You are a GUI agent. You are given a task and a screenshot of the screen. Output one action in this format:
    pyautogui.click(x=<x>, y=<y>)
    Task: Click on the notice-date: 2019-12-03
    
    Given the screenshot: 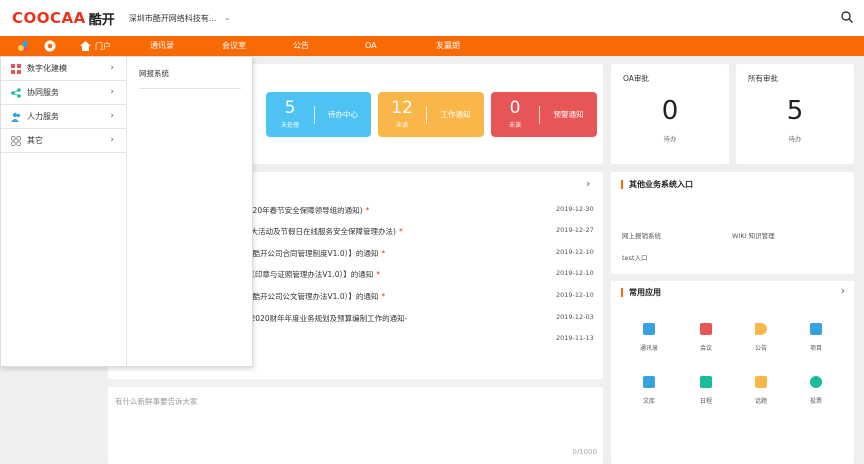 What is the action you would take?
    pyautogui.click(x=575, y=317)
    